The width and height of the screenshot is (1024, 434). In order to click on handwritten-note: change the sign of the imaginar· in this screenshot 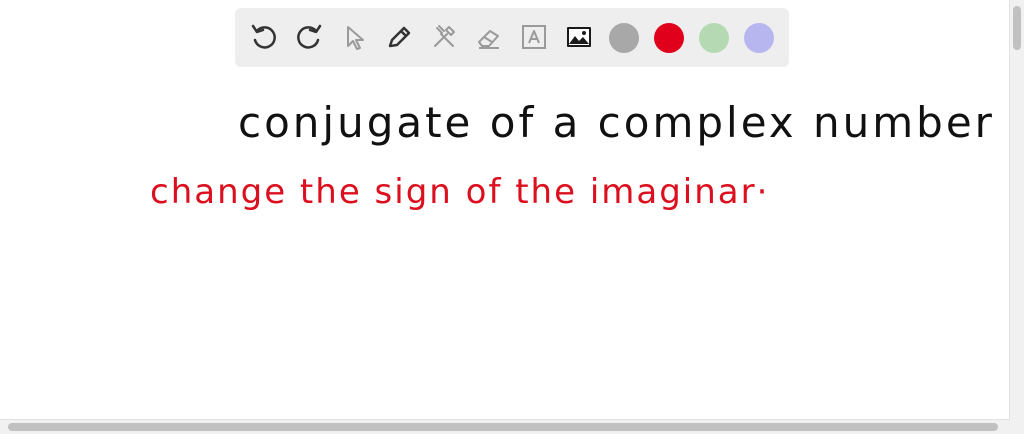, I will do `click(460, 192)`.